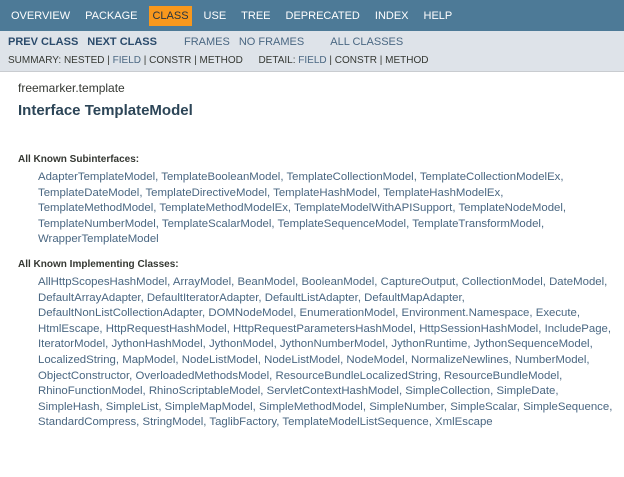 The image size is (624, 477). What do you see at coordinates (120, 313) in the screenshot?
I see `class-link: DefaultNonListCollectionAdapter` at bounding box center [120, 313].